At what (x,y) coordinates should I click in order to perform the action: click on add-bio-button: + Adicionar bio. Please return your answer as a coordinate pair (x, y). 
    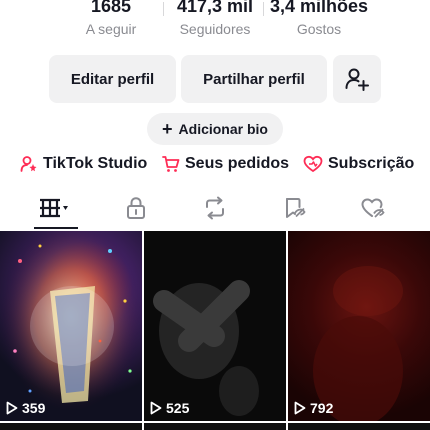
    Looking at the image, I should click on (215, 129).